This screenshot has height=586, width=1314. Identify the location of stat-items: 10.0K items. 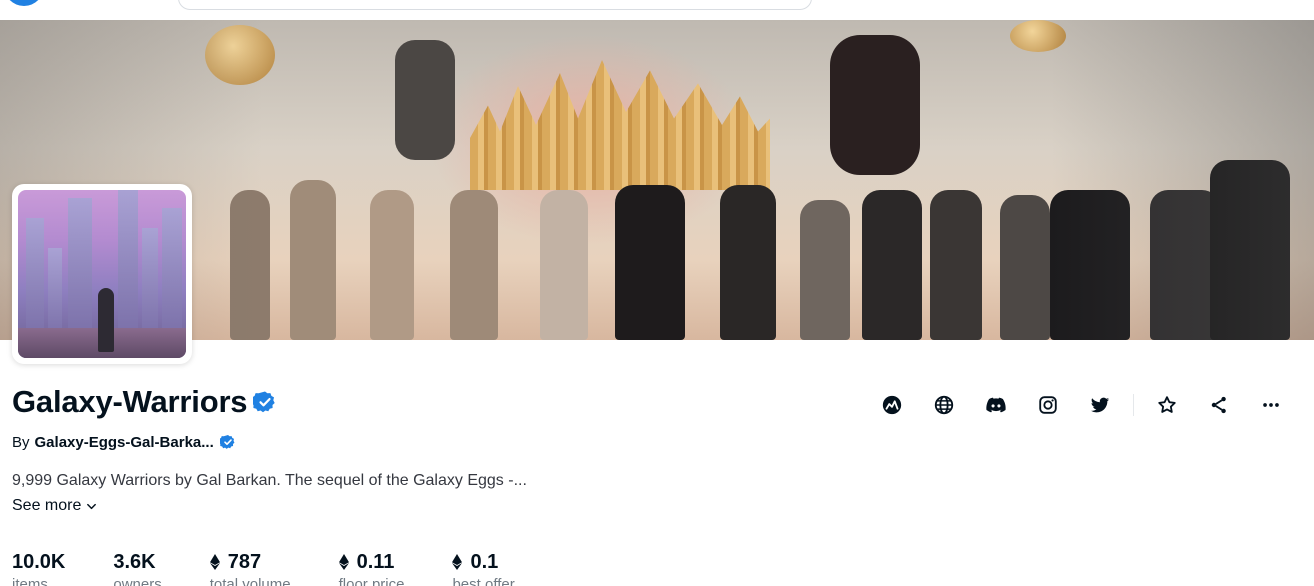
(38, 567).